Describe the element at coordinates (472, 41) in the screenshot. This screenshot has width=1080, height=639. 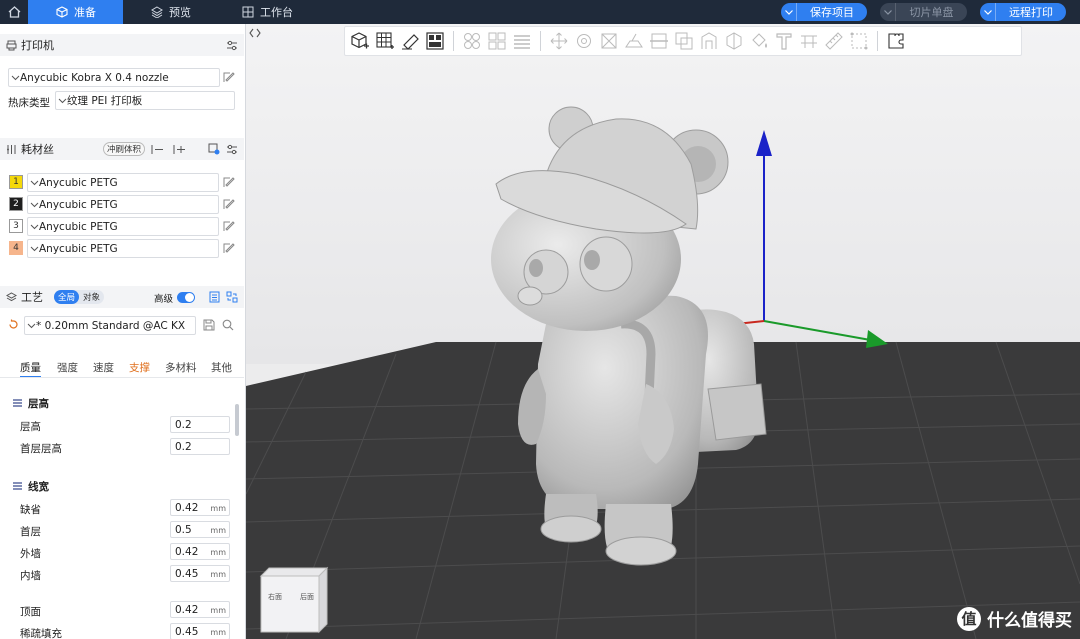
I see `split-objects-button` at that location.